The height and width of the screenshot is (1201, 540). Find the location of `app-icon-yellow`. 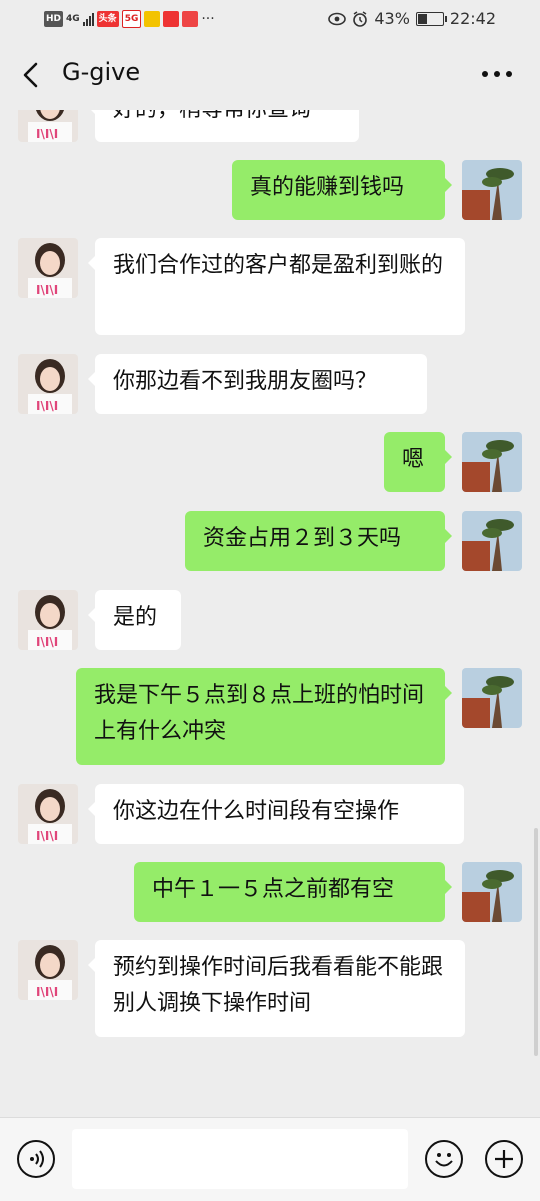

app-icon-yellow is located at coordinates (152, 19).